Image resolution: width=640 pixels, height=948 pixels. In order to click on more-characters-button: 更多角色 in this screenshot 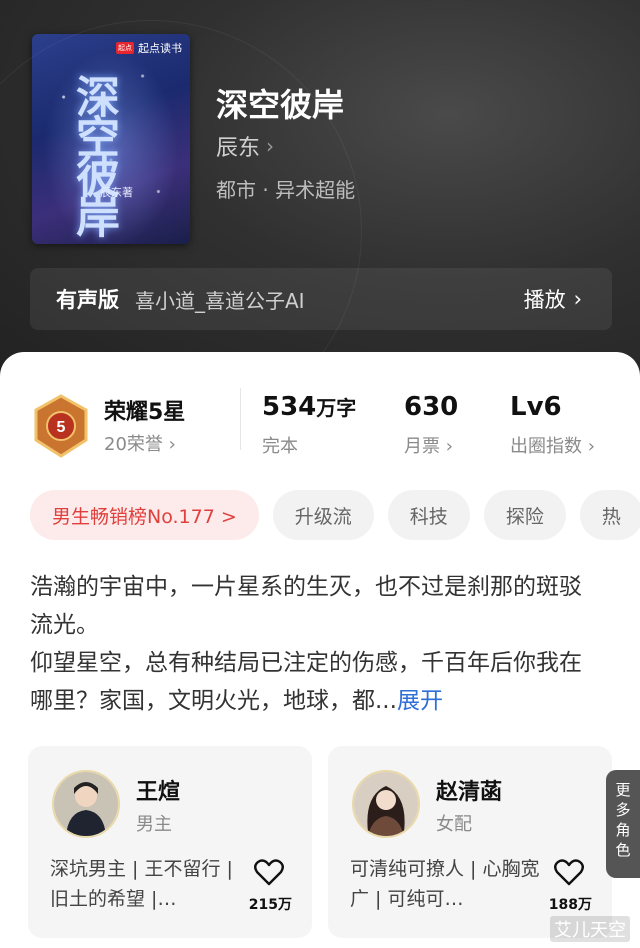, I will do `click(623, 824)`.